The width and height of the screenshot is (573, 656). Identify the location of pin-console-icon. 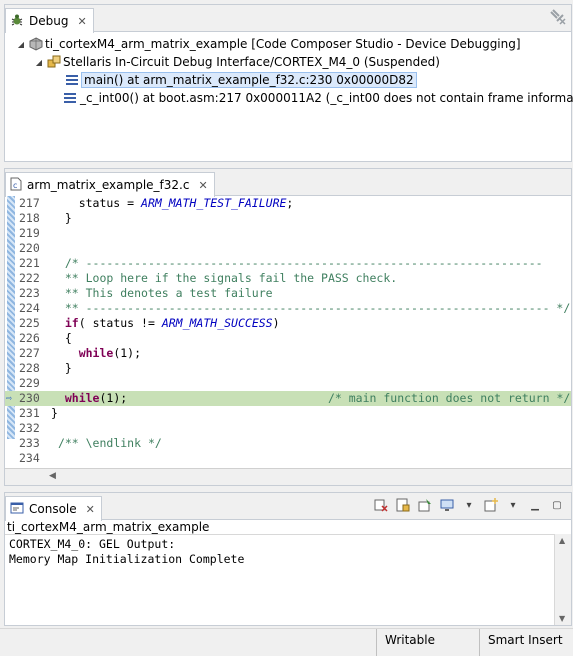
(425, 505).